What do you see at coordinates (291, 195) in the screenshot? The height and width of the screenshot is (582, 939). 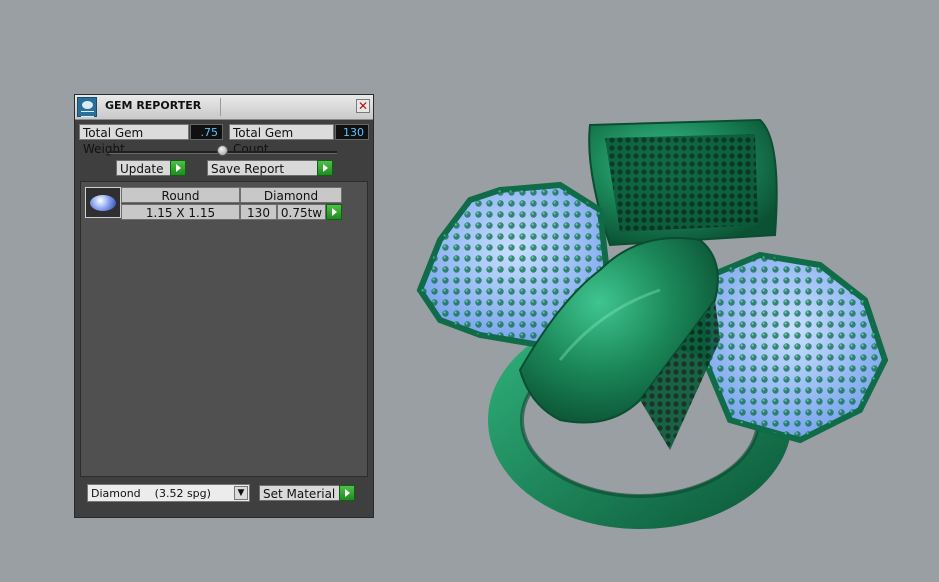 I see `material-header: Diamond` at bounding box center [291, 195].